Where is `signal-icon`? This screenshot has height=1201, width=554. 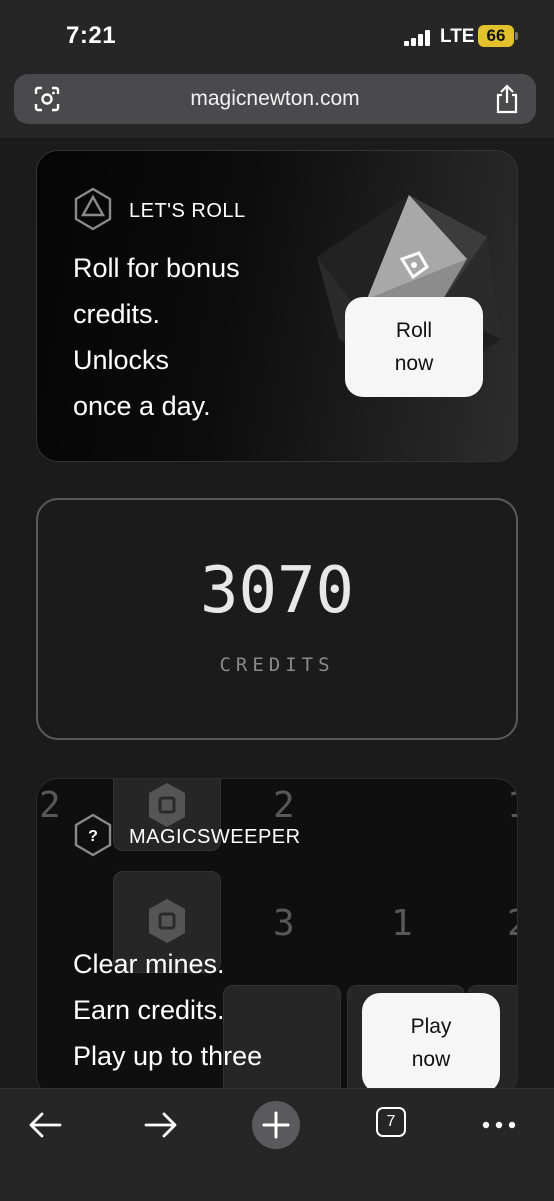 signal-icon is located at coordinates (419, 38).